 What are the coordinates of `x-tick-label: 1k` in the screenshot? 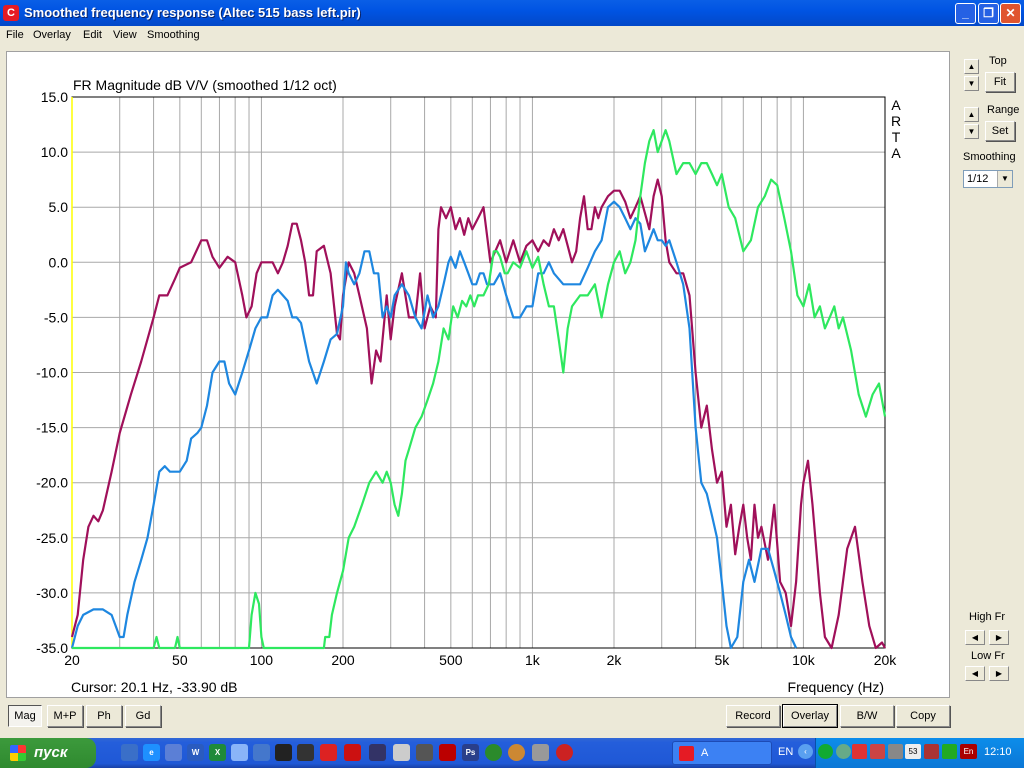 It's located at (533, 660).